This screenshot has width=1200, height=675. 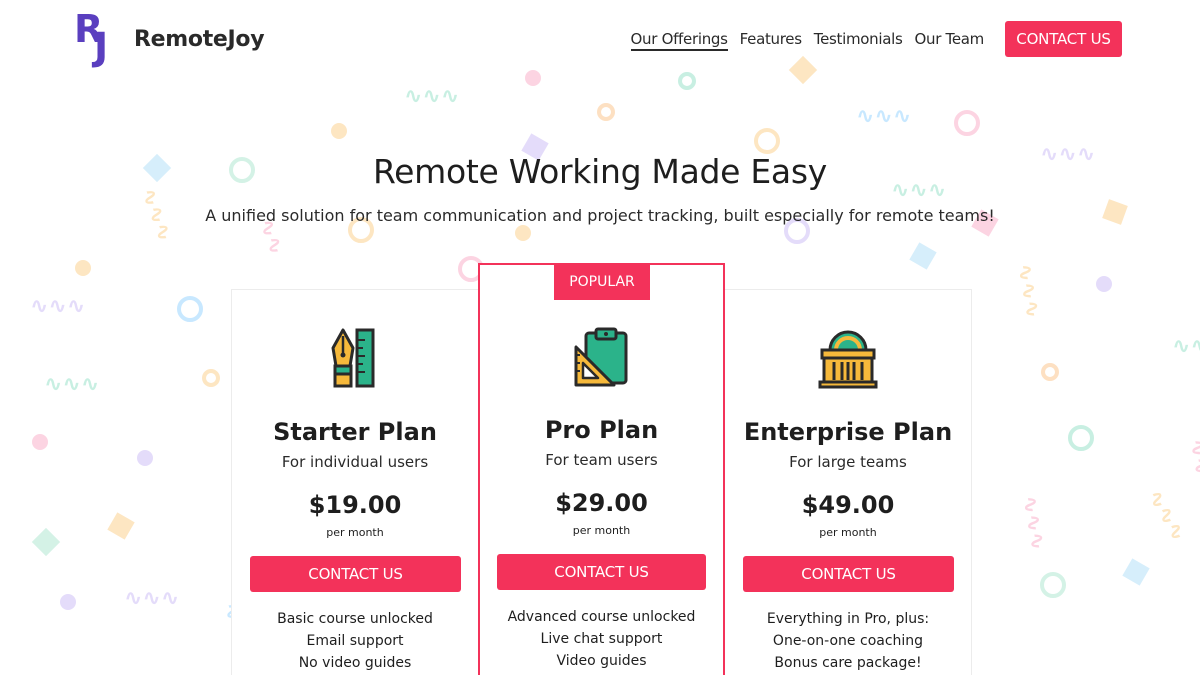 I want to click on plan-name: Starter Plan, so click(x=355, y=432).